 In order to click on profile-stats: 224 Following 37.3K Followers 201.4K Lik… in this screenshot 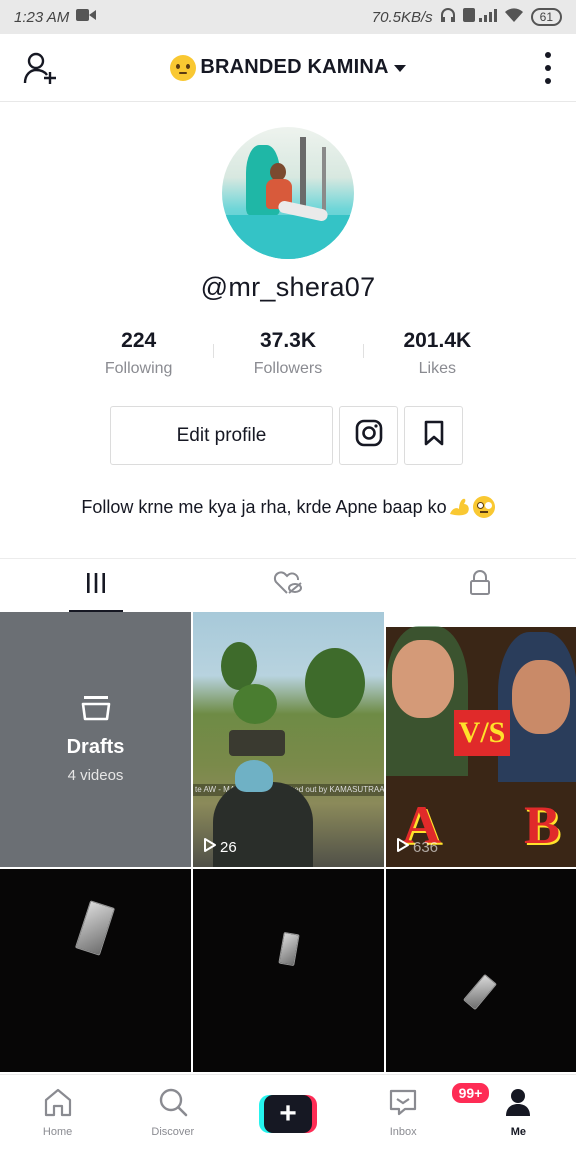, I will do `click(288, 353)`.